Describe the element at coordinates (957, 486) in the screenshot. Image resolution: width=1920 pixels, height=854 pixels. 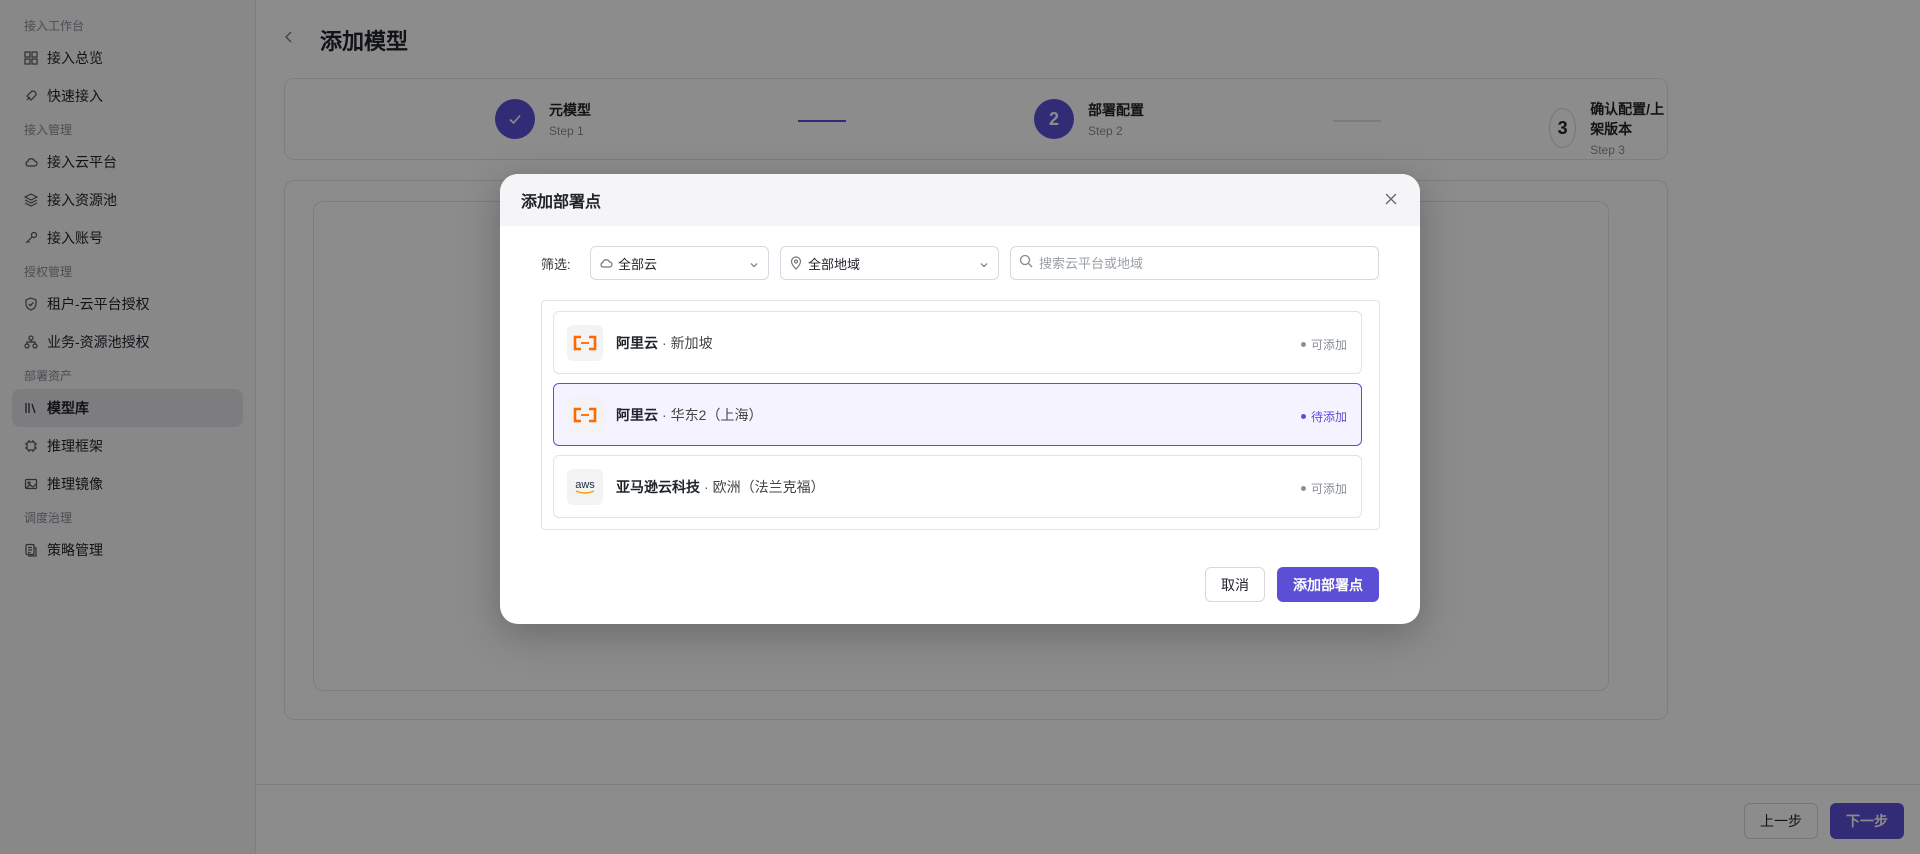
I see `list-item: aws 亚马逊云科技 · 欧洲（法兰克福） 可添加` at that location.